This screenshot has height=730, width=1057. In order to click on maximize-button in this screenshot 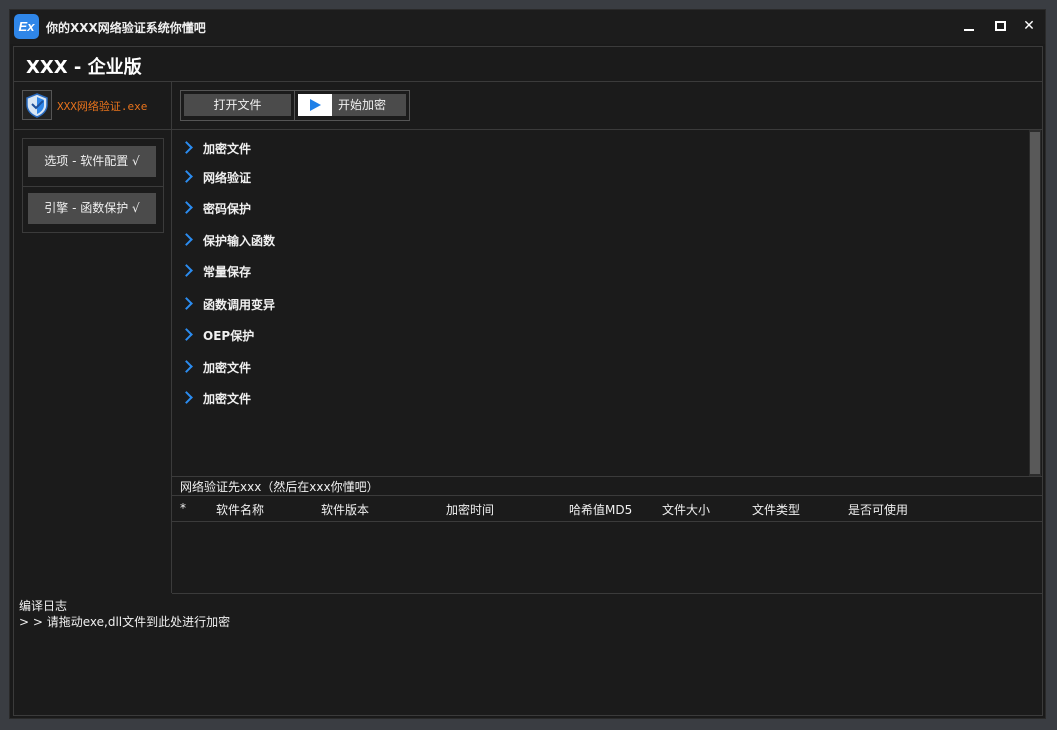, I will do `click(1000, 26)`.